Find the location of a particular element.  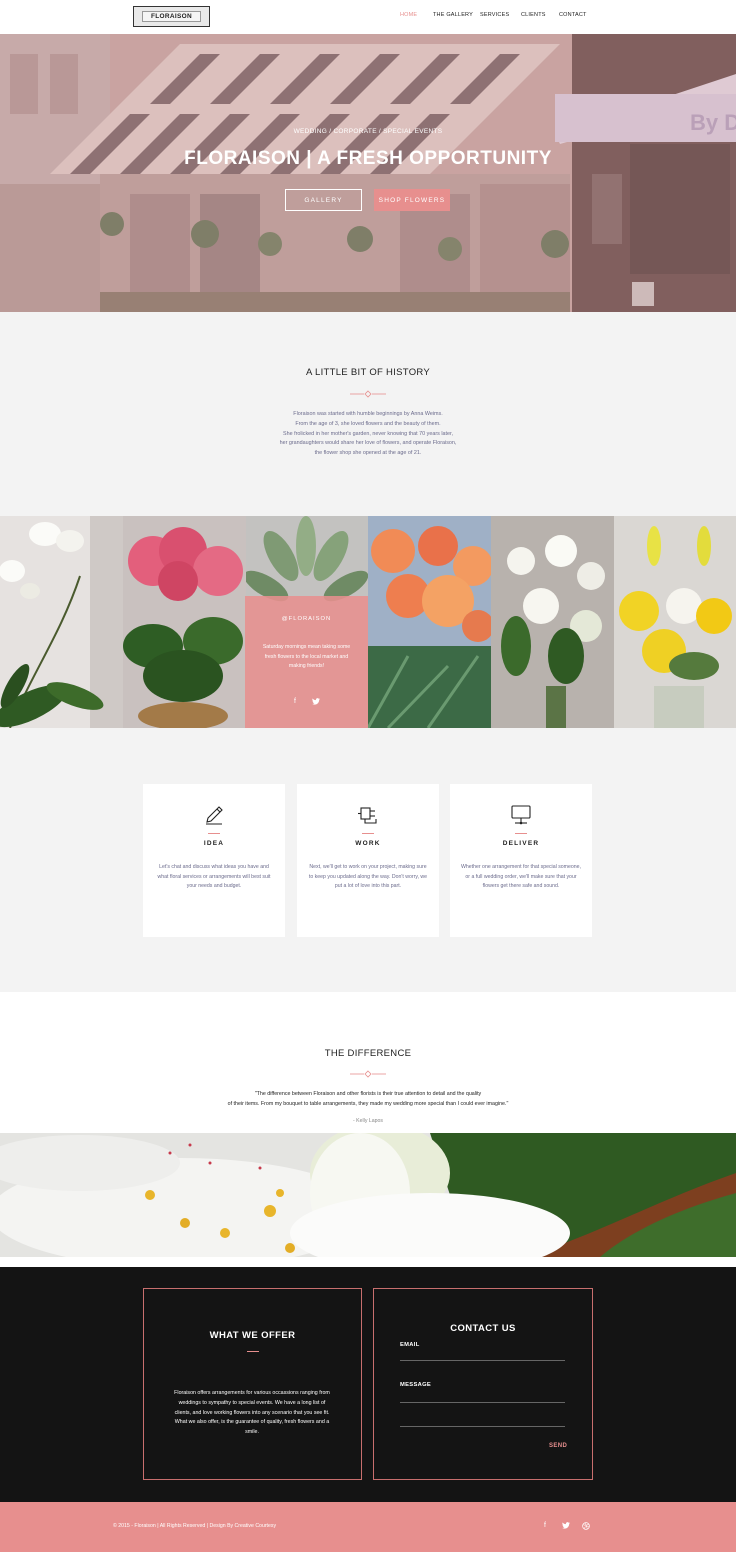

card-title: IDEA is located at coordinates (214, 843).